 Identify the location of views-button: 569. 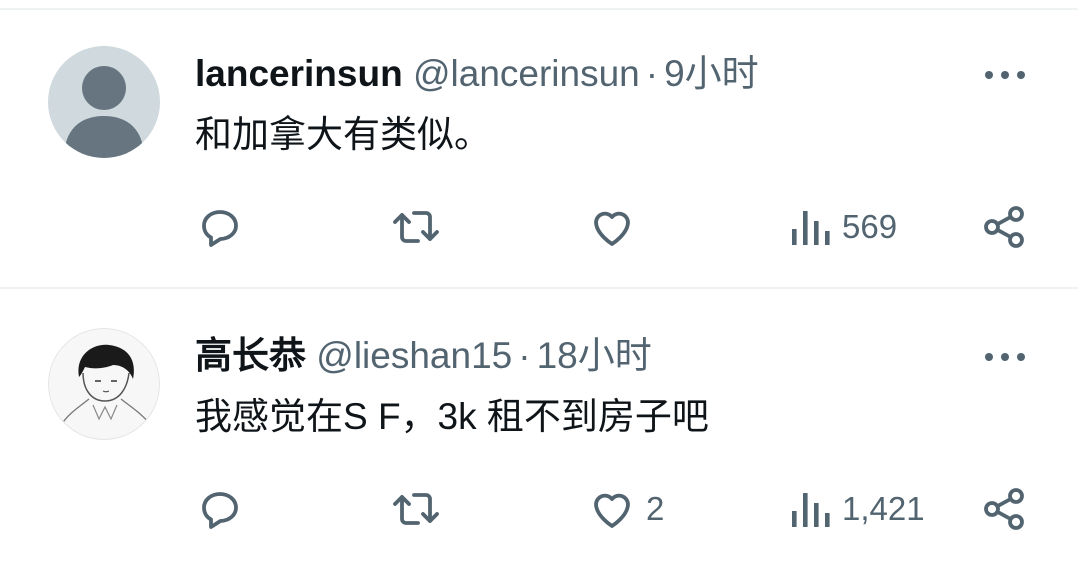
(842, 227).